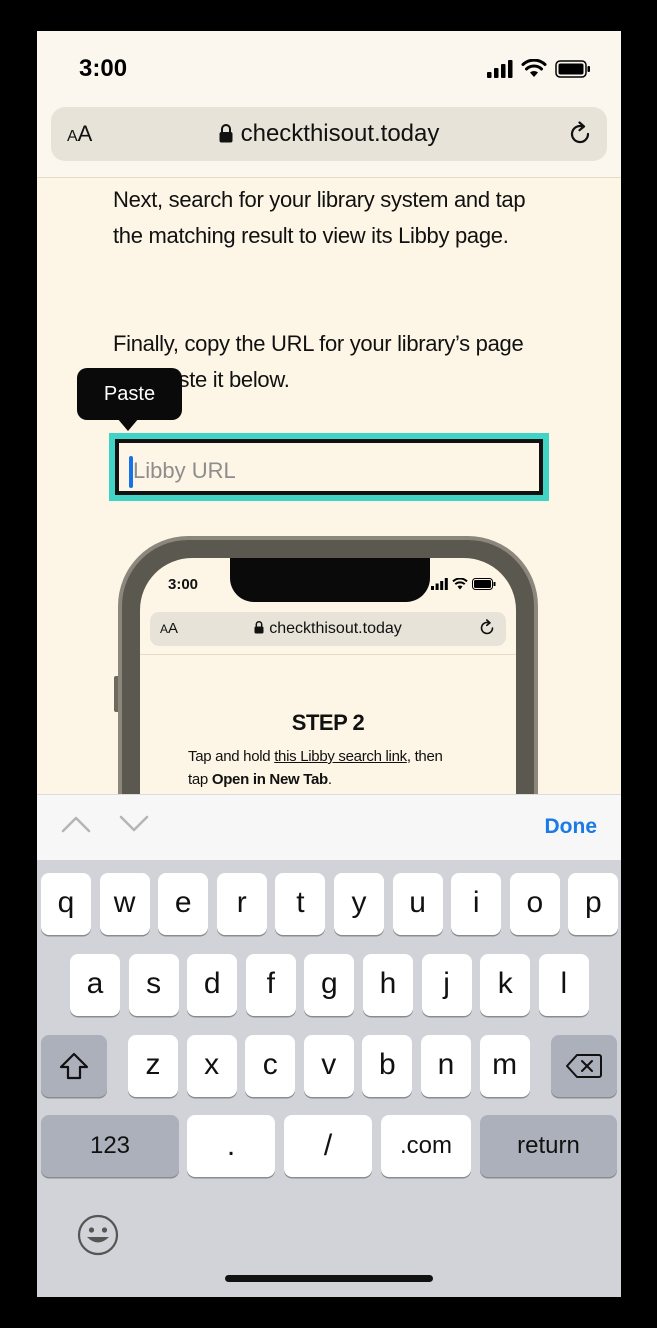 The width and height of the screenshot is (657, 1328). Describe the element at coordinates (548, 1146) in the screenshot. I see `return-key: return` at that location.